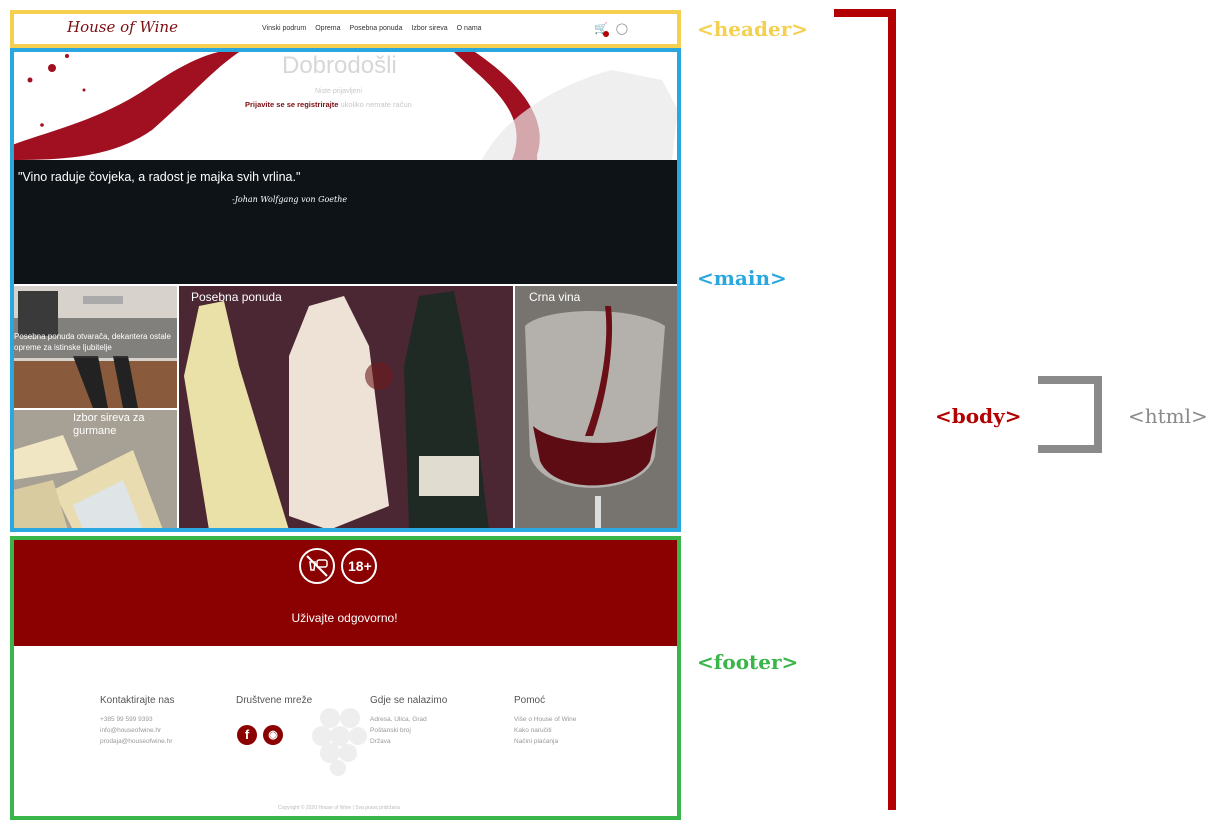 The height and width of the screenshot is (820, 1216). Describe the element at coordinates (865, 13) in the screenshot. I see `body-bracket-top` at that location.